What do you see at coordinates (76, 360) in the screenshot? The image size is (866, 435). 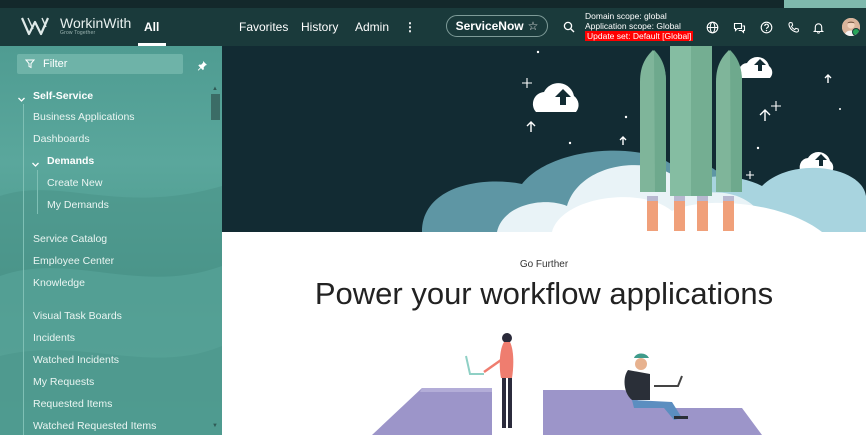 I see `sidebar-item-watched-incidents: Watched Incidents` at bounding box center [76, 360].